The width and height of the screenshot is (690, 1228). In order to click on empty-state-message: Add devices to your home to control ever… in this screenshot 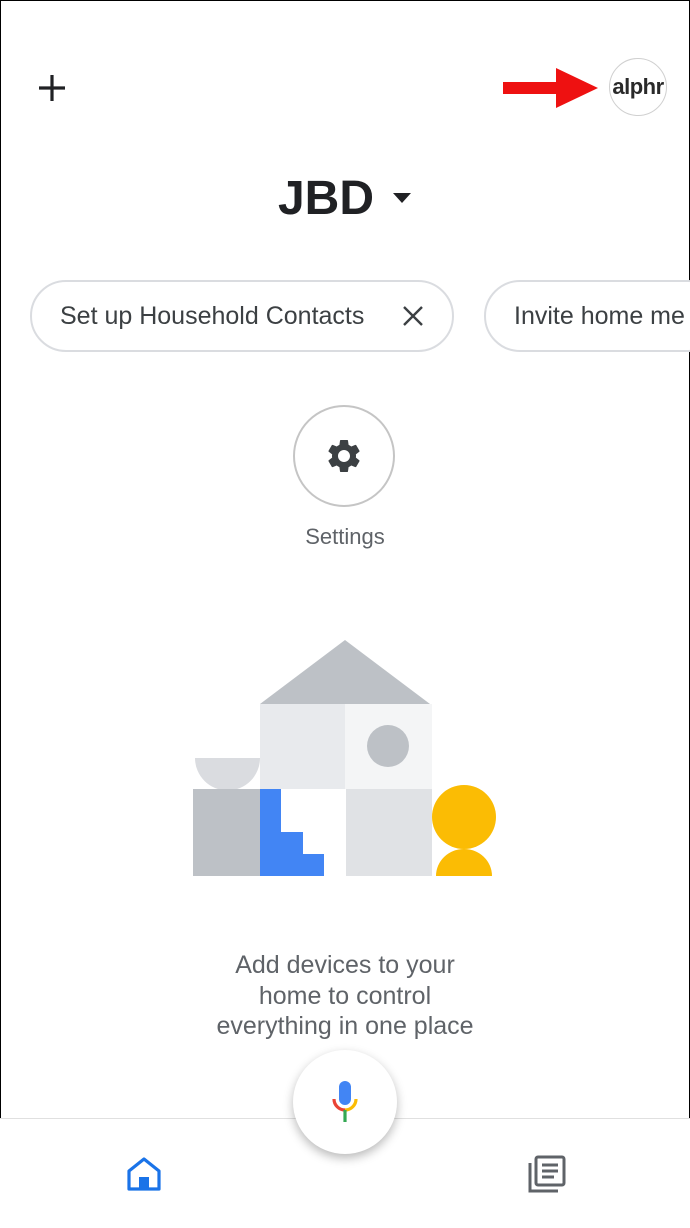, I will do `click(345, 996)`.